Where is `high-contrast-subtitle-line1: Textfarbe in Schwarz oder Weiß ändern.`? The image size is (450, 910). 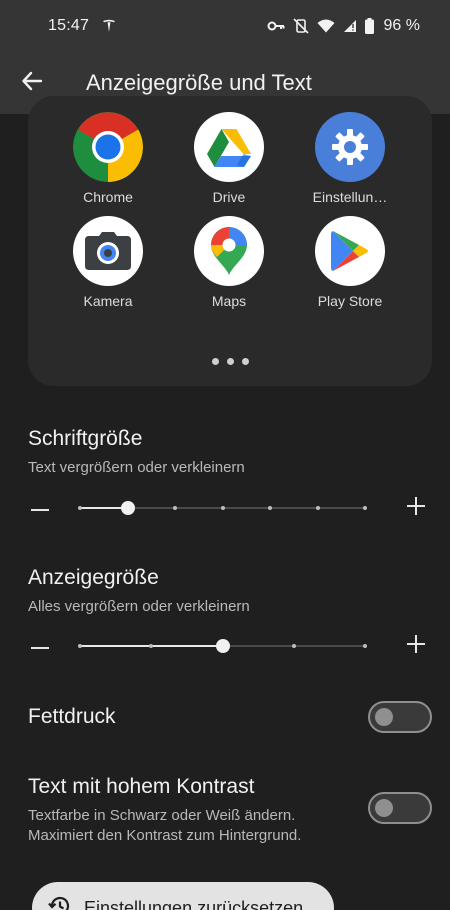
high-contrast-subtitle-line1: Textfarbe in Schwarz oder Weiß ändern. is located at coordinates (162, 815).